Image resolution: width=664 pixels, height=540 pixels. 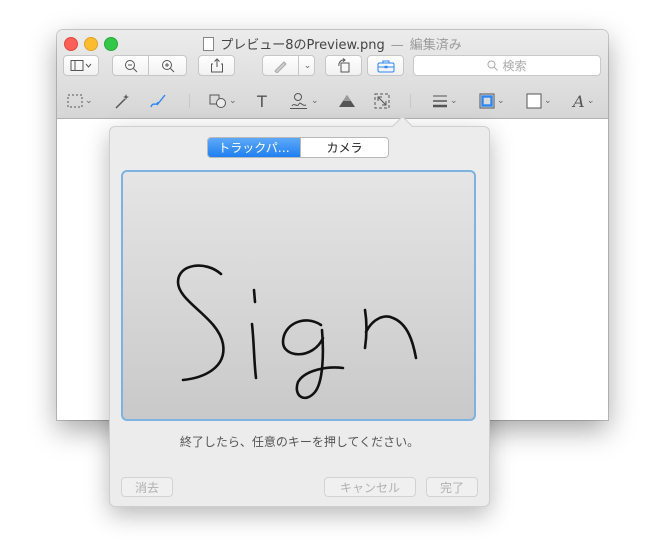 I want to click on zoom-in-button, so click(x=168, y=65).